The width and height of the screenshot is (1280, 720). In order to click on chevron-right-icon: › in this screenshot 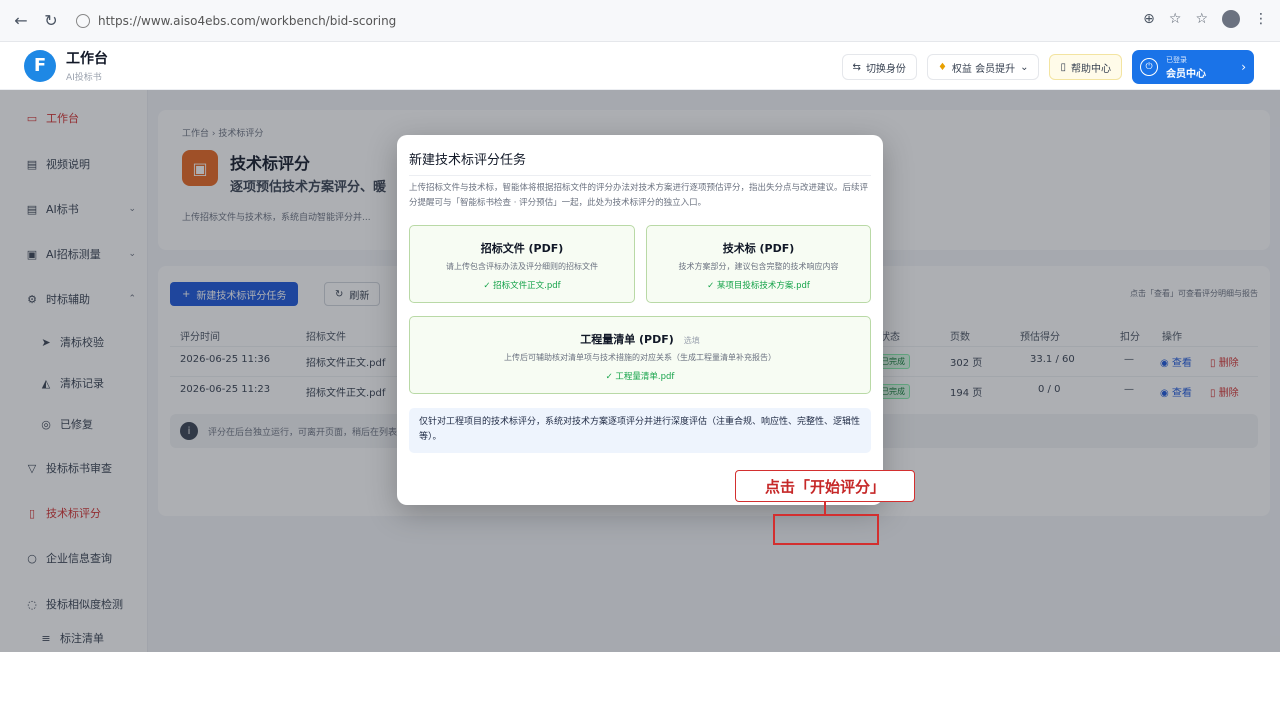, I will do `click(1243, 67)`.